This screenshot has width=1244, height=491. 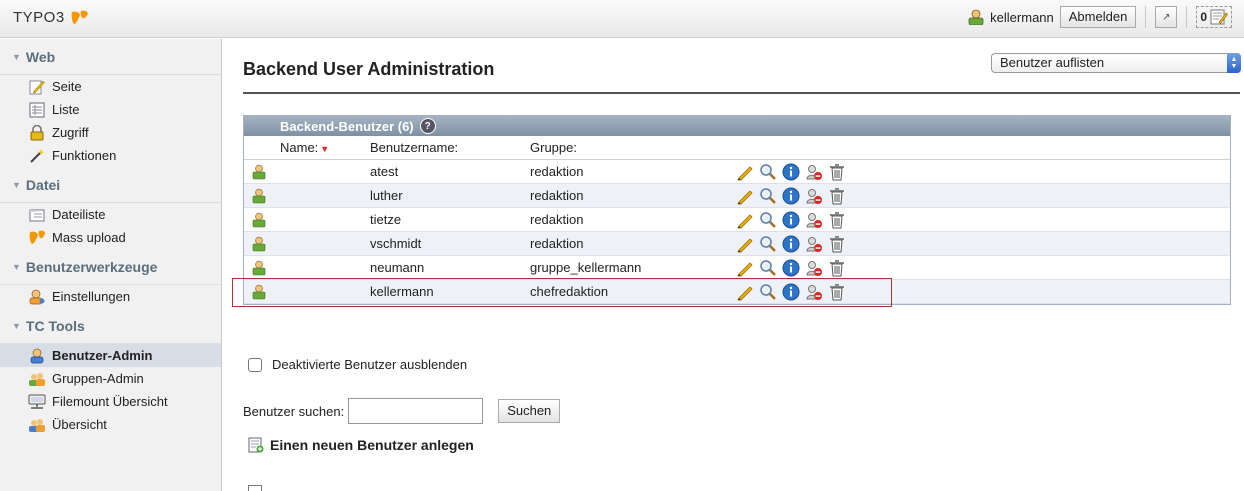 I want to click on sidebar-item-dateiliste: Dateiliste, so click(x=110, y=214).